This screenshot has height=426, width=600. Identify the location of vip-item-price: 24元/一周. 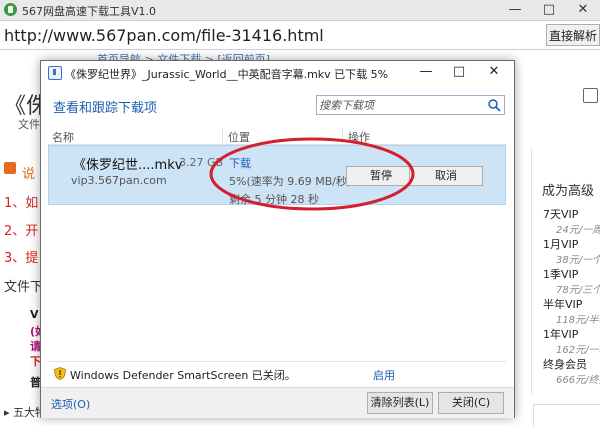
(578, 230).